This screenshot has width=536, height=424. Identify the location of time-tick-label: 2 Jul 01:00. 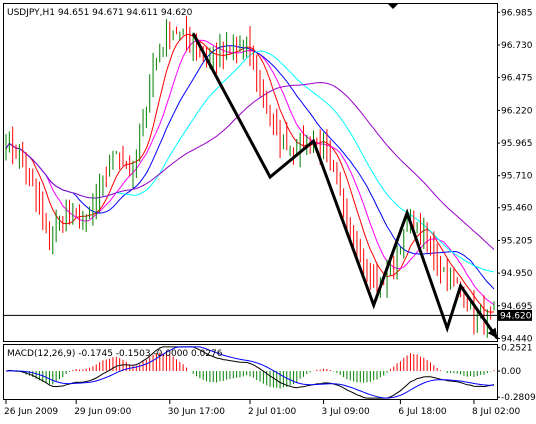
(272, 412).